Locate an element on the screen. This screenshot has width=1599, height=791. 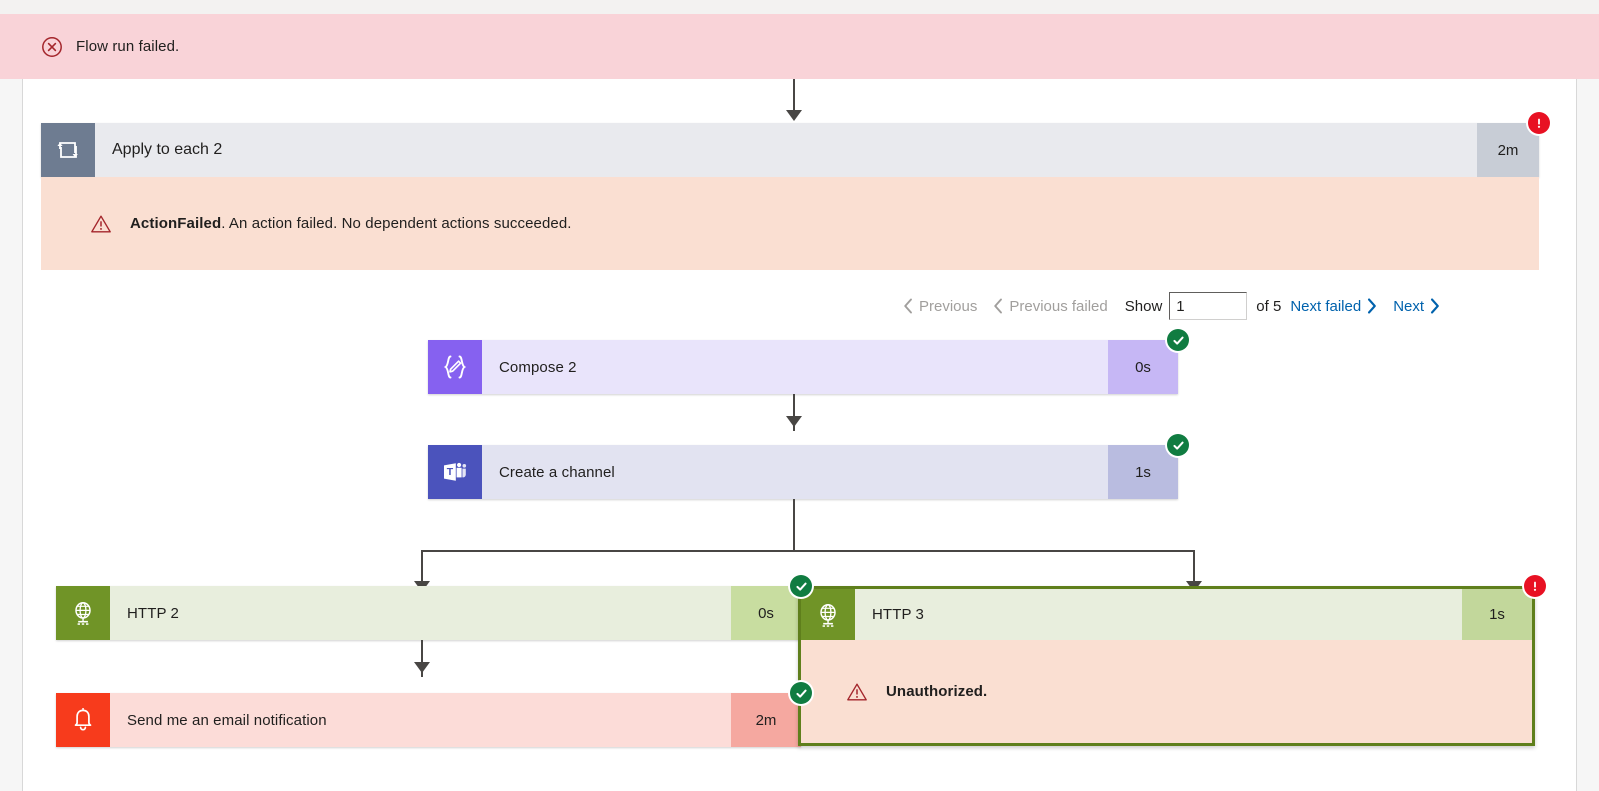
action-title: HTTP 3 is located at coordinates (1158, 614).